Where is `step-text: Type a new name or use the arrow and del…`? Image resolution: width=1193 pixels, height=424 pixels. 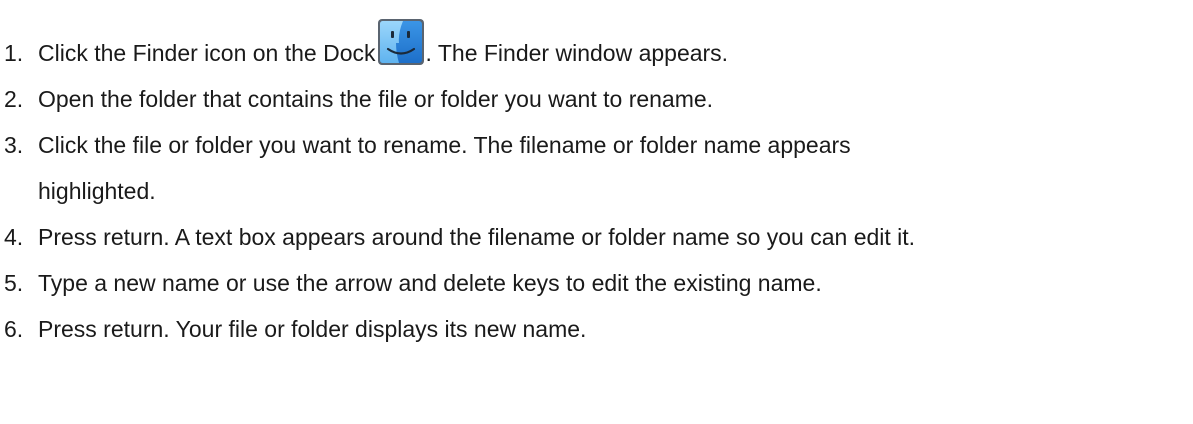
step-text: Type a new name or use the arrow and del… is located at coordinates (430, 283).